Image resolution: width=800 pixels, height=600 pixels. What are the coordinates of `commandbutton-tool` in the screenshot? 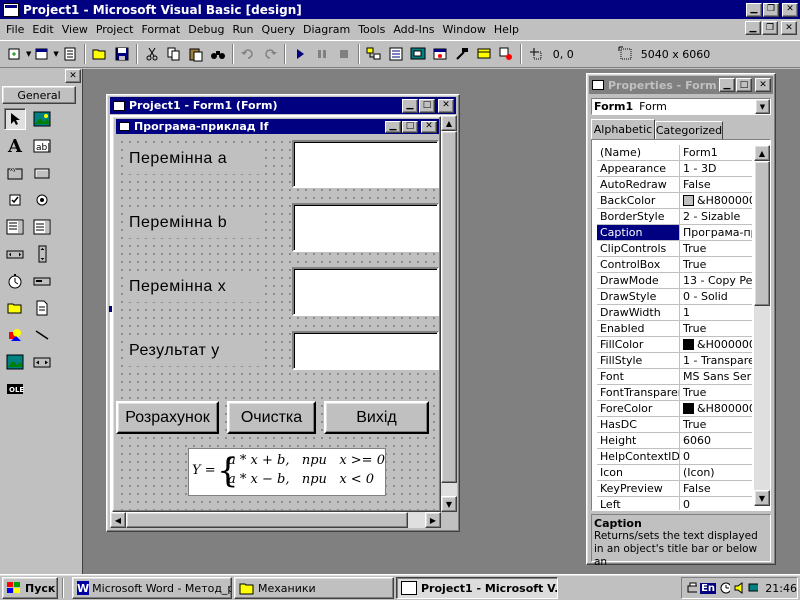 It's located at (42, 173).